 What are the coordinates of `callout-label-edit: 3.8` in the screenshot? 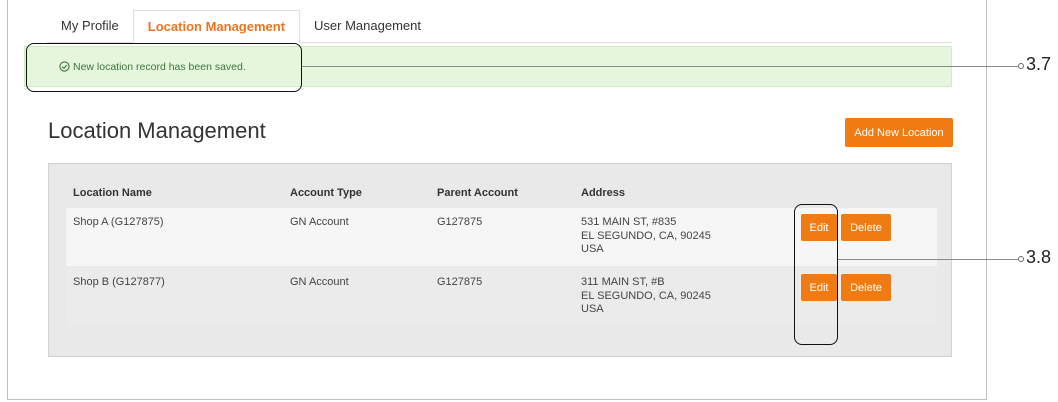 It's located at (1039, 257).